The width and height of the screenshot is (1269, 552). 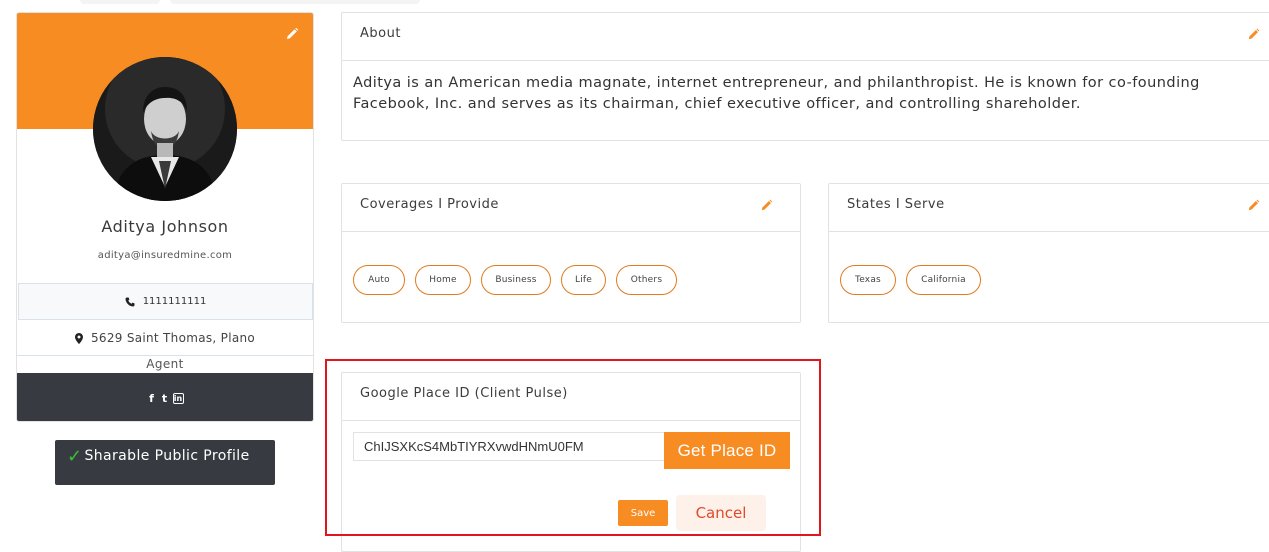 I want to click on role-label: Agent, so click(x=165, y=364).